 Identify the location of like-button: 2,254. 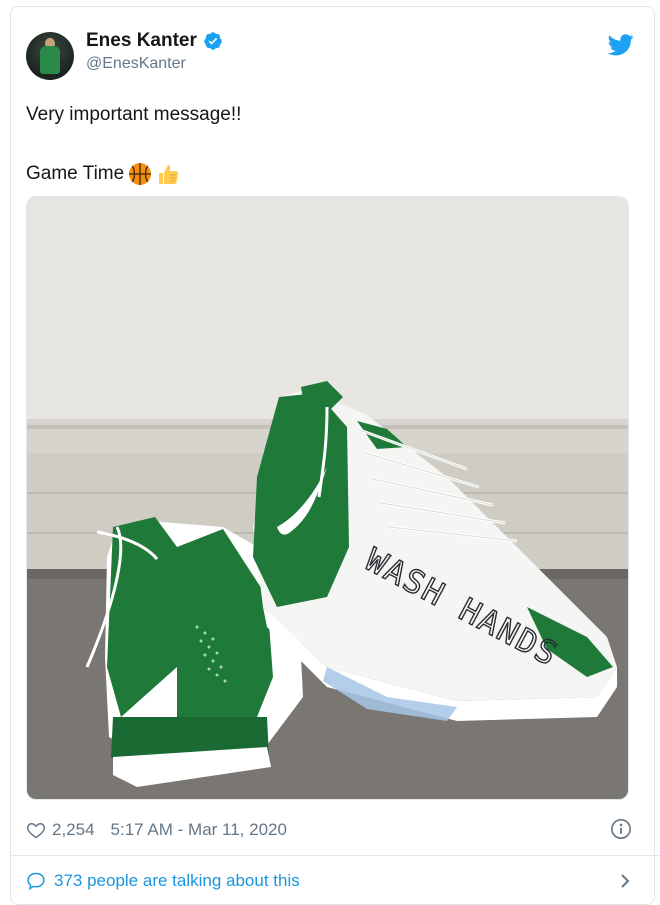
(60, 830).